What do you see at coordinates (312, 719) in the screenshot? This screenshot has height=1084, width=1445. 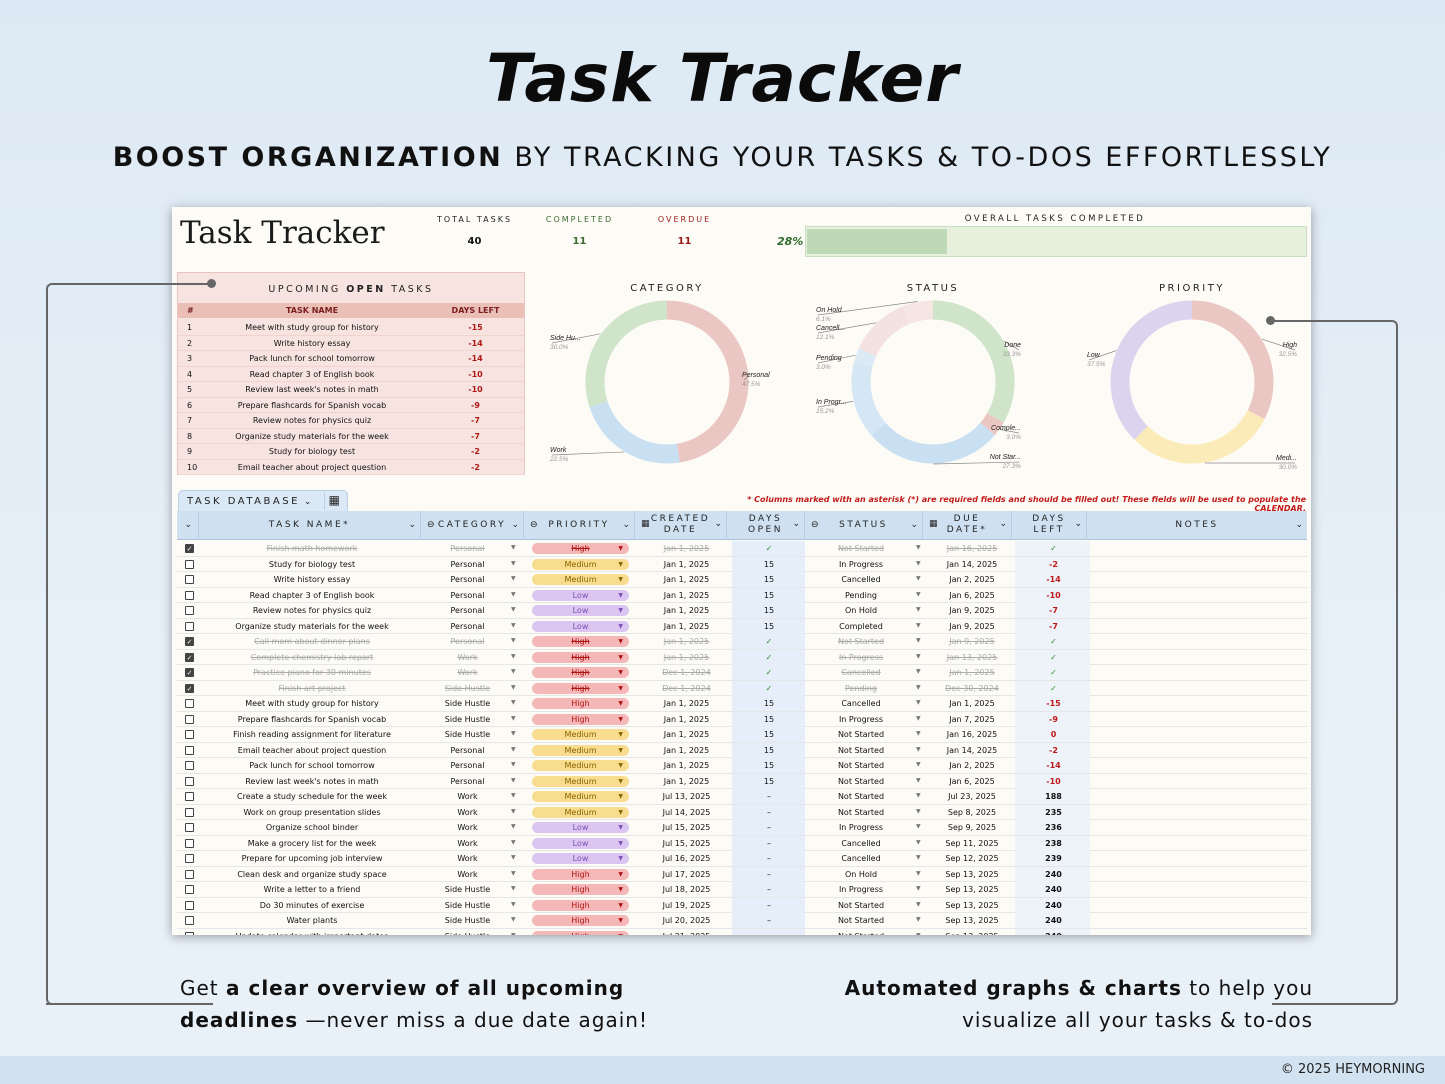 I see `task-name: Prepare flashcards for Spanish vocab` at bounding box center [312, 719].